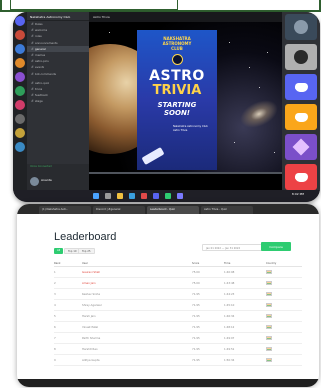 This screenshot has height=388, width=321. I want to click on stream-title: Astro Trivia, so click(185, 17).